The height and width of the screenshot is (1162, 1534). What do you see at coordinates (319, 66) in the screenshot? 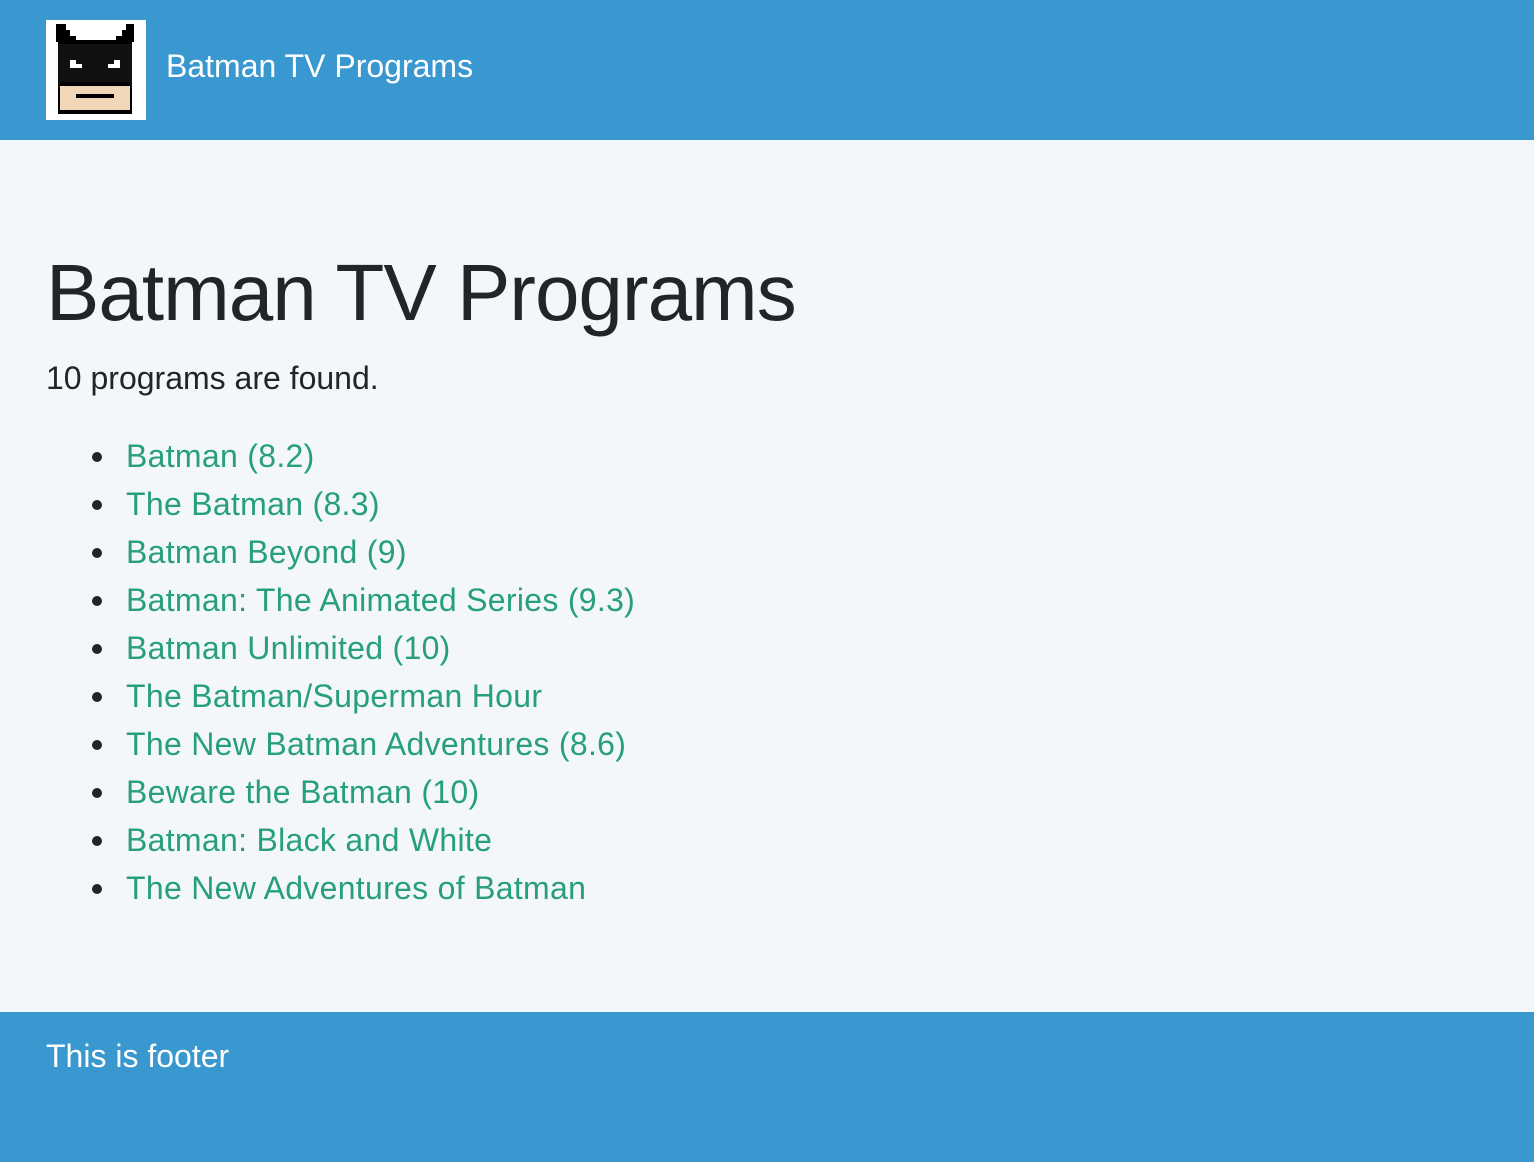
I see `brand-title-link: Batman TV Programs` at bounding box center [319, 66].